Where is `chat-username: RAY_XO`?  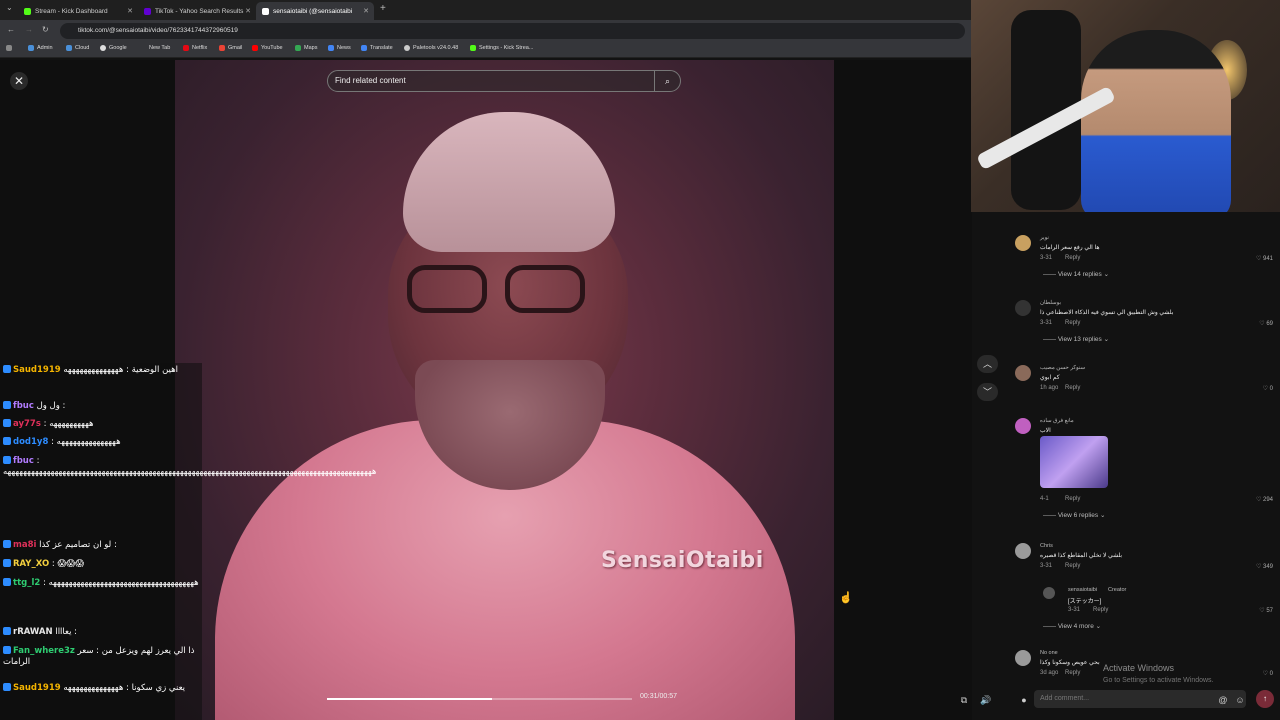 chat-username: RAY_XO is located at coordinates (31, 564).